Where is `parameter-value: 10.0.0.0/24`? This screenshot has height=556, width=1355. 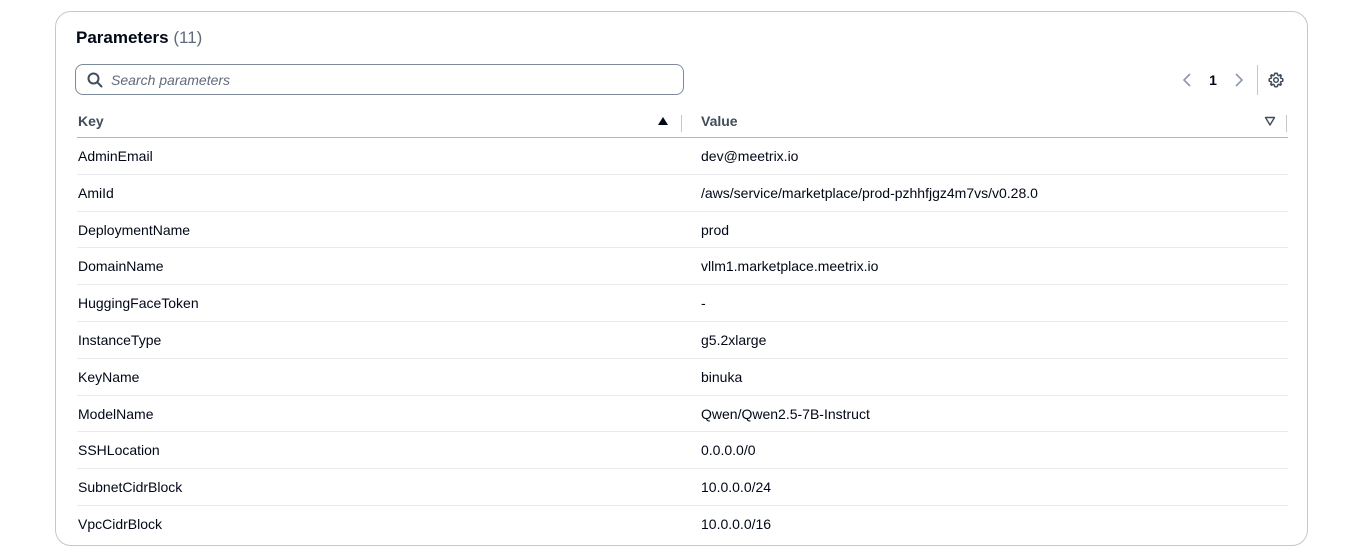 parameter-value: 10.0.0.0/24 is located at coordinates (736, 487).